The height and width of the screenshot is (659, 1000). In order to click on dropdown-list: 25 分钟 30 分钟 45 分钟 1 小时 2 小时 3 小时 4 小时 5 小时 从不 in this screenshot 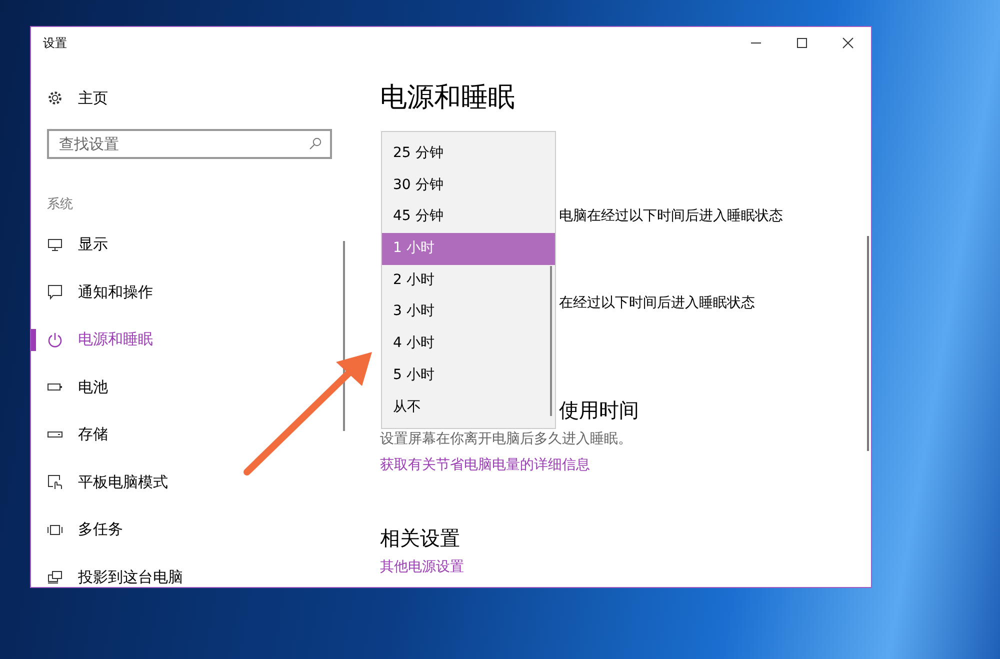, I will do `click(468, 280)`.